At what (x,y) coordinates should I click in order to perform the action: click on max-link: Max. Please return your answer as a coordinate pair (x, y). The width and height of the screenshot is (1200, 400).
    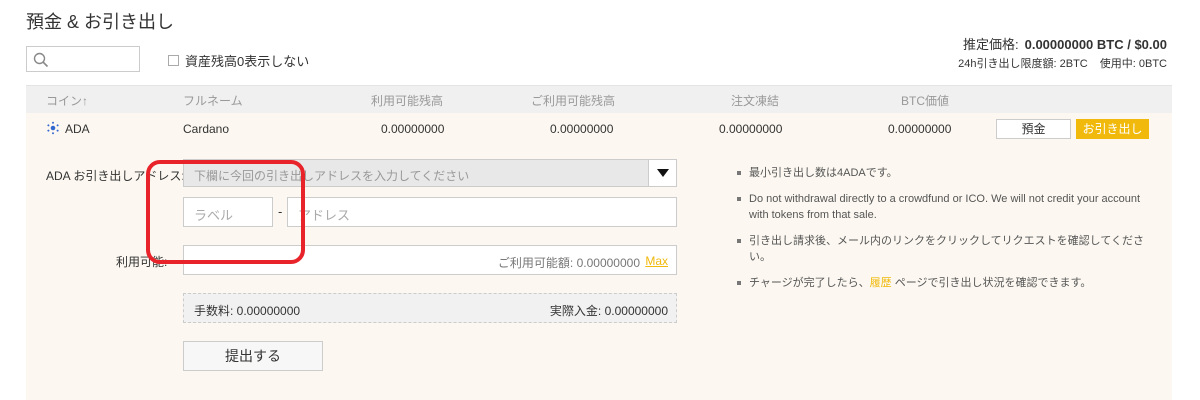
    Looking at the image, I should click on (656, 261).